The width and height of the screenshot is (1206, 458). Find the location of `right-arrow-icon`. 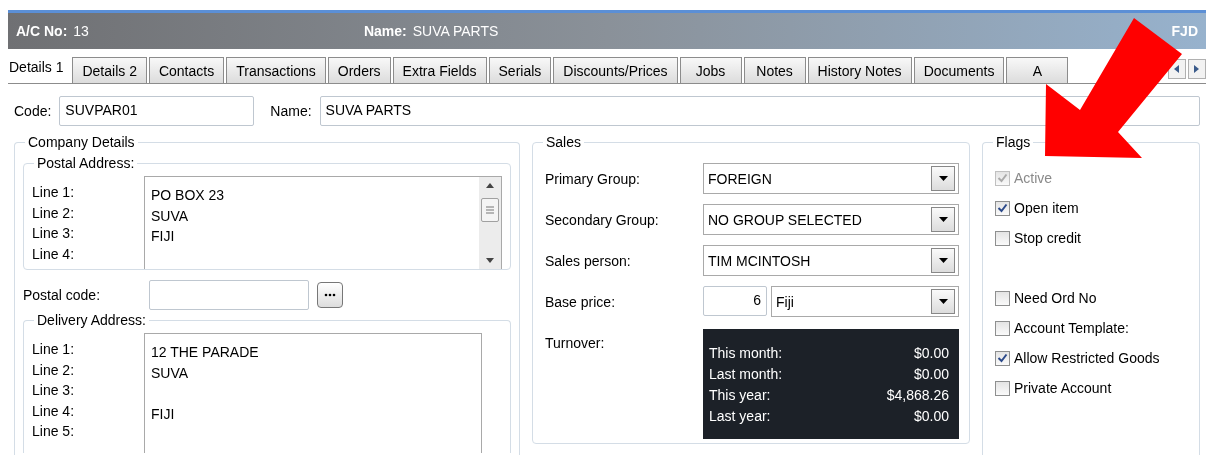

right-arrow-icon is located at coordinates (1197, 69).